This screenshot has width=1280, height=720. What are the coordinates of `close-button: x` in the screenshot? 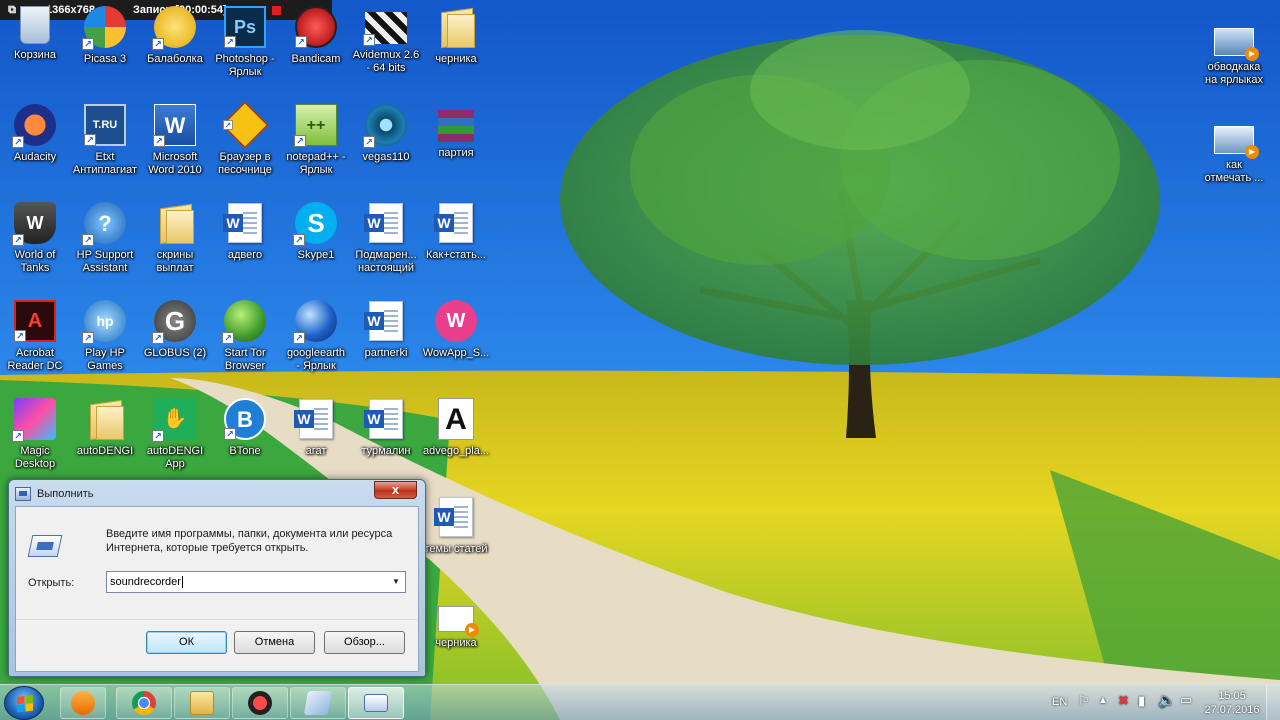 It's located at (395, 490).